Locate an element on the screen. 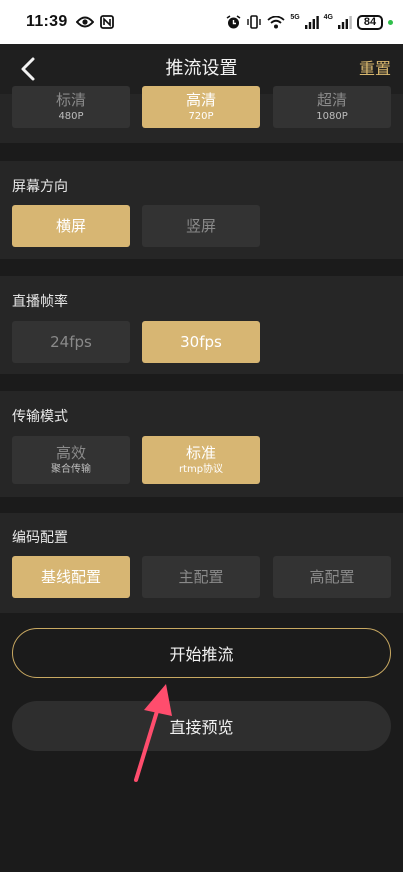 Image resolution: width=403 pixels, height=872 pixels. nfc-icon is located at coordinates (106, 22).